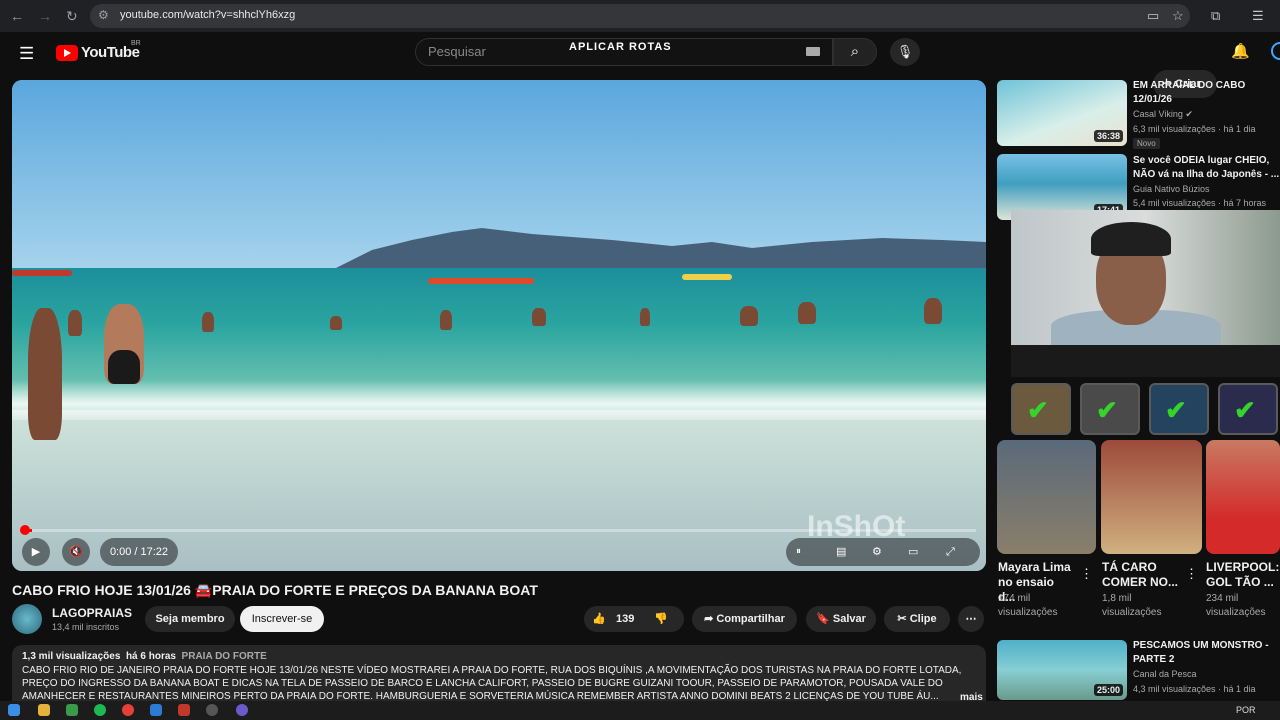 Image resolution: width=1280 pixels, height=720 pixels. What do you see at coordinates (1108, 690) in the screenshot?
I see `video-duration: 25:00` at bounding box center [1108, 690].